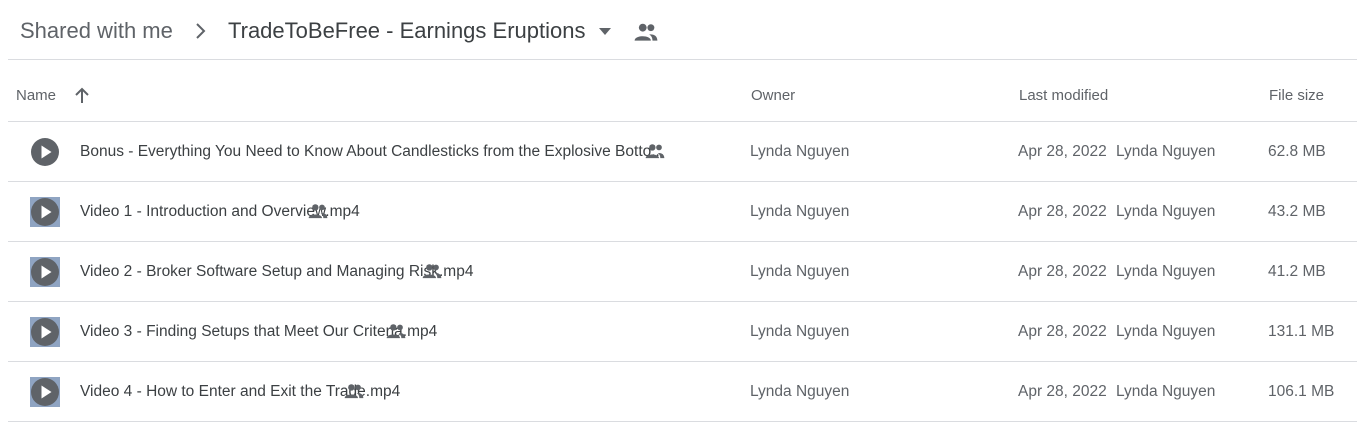 This screenshot has width=1357, height=424. What do you see at coordinates (1301, 391) in the screenshot?
I see `file-size: 106.1 MB` at bounding box center [1301, 391].